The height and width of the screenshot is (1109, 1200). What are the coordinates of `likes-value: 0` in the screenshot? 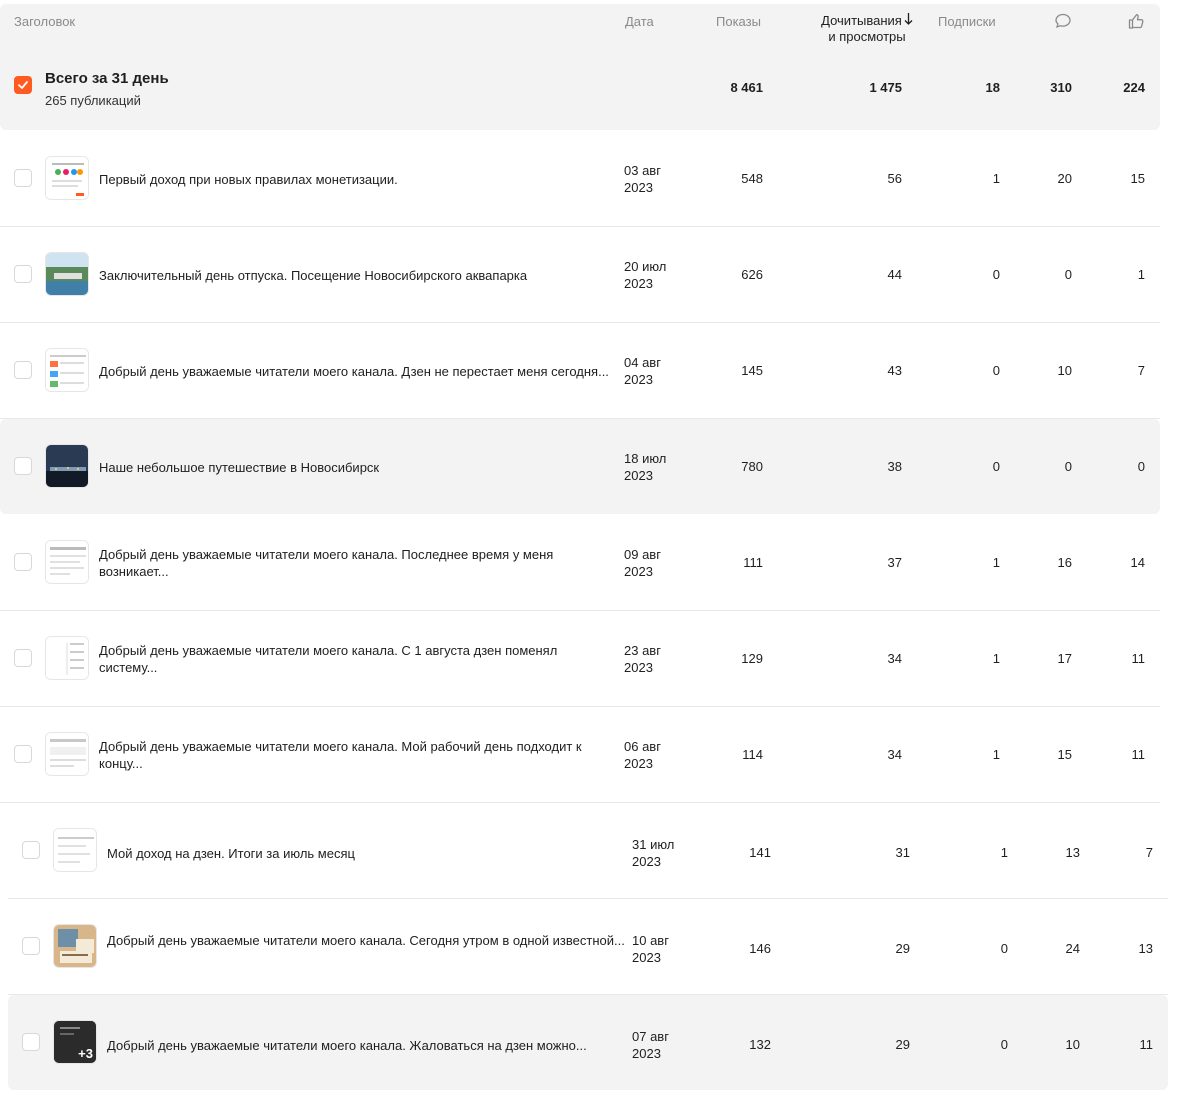 It's located at (1141, 466).